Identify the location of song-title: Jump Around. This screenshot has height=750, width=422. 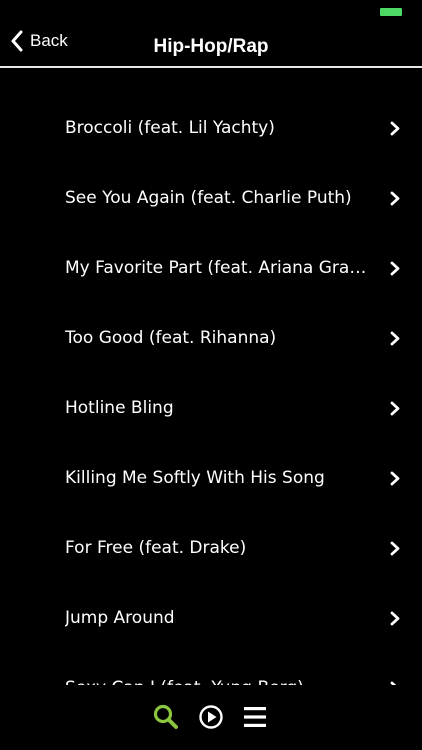
(120, 618).